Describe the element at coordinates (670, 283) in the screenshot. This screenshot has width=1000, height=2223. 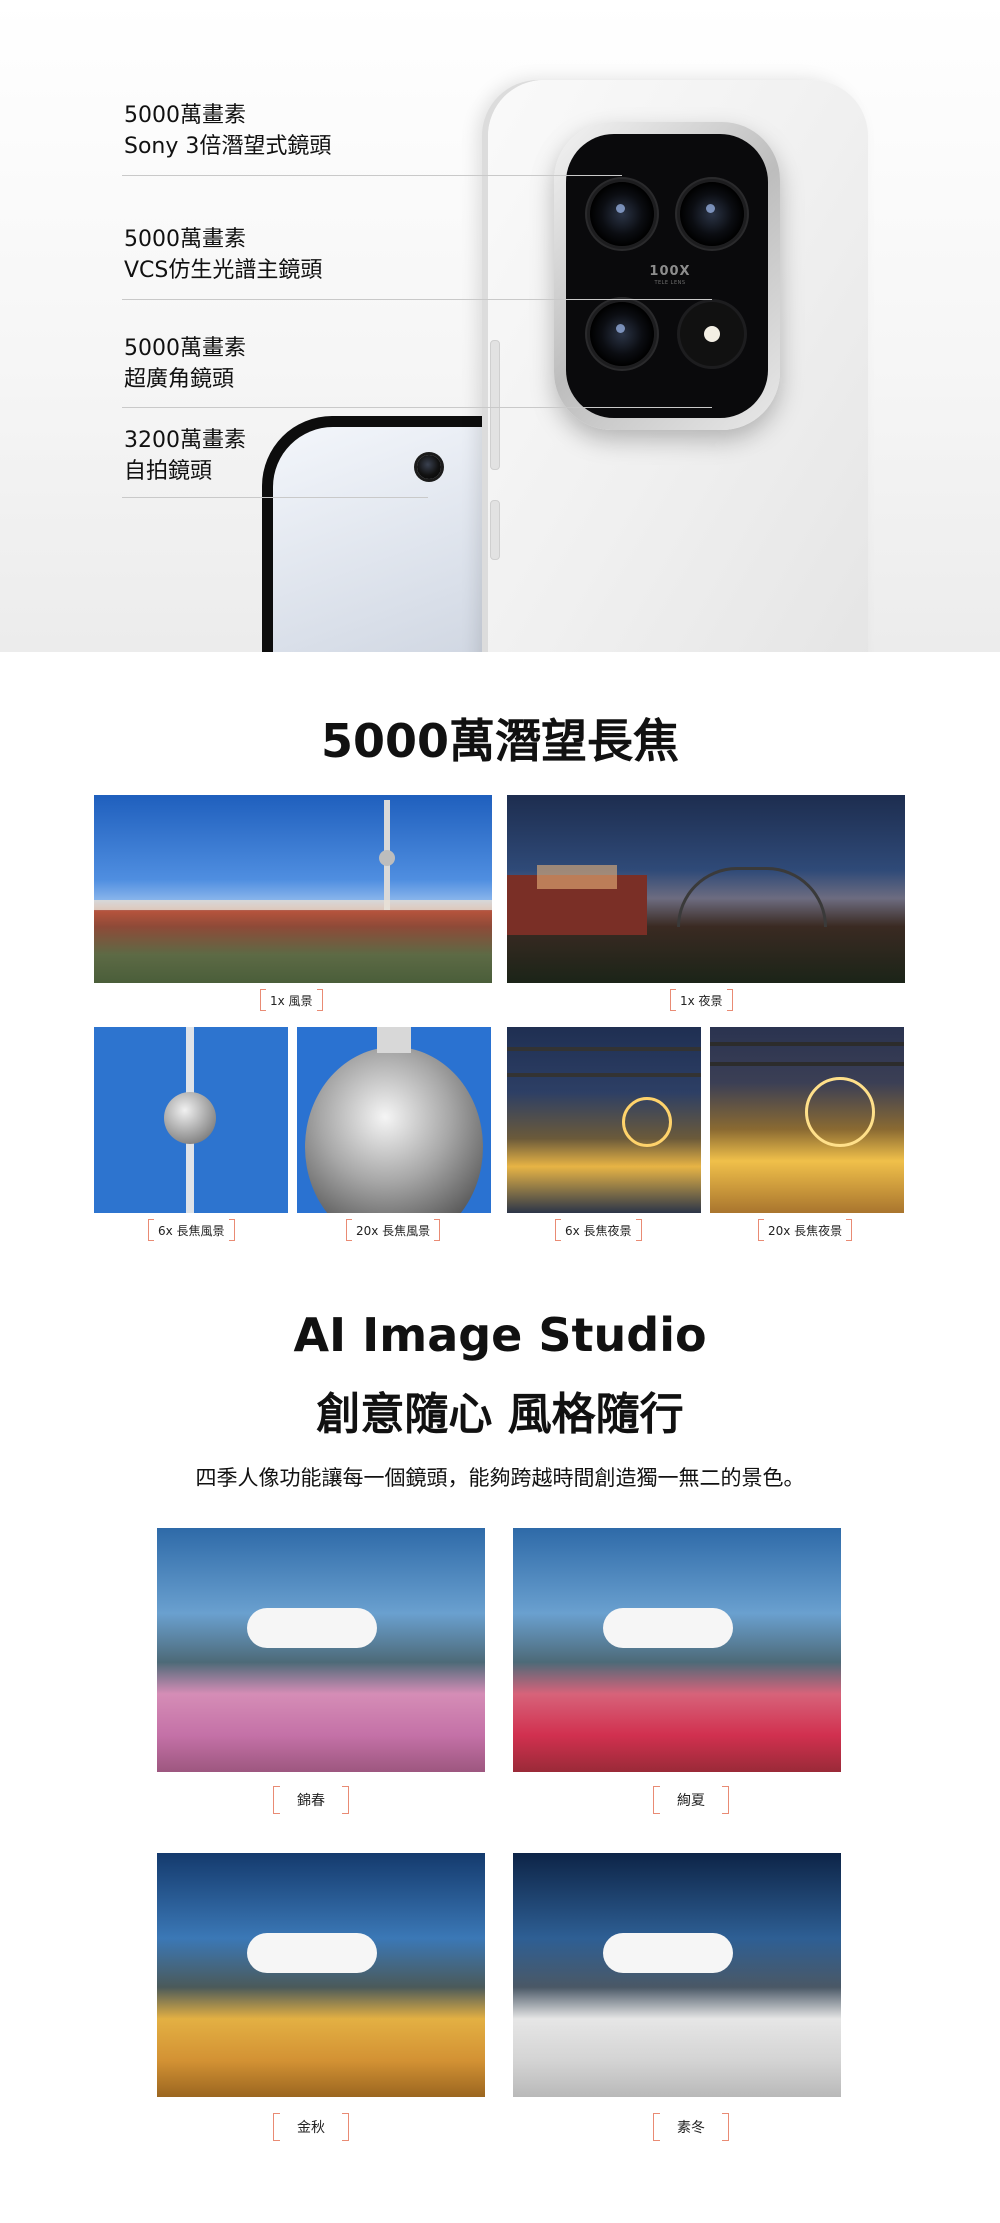
I see `camera-badge-sub: TELE LENS` at that location.